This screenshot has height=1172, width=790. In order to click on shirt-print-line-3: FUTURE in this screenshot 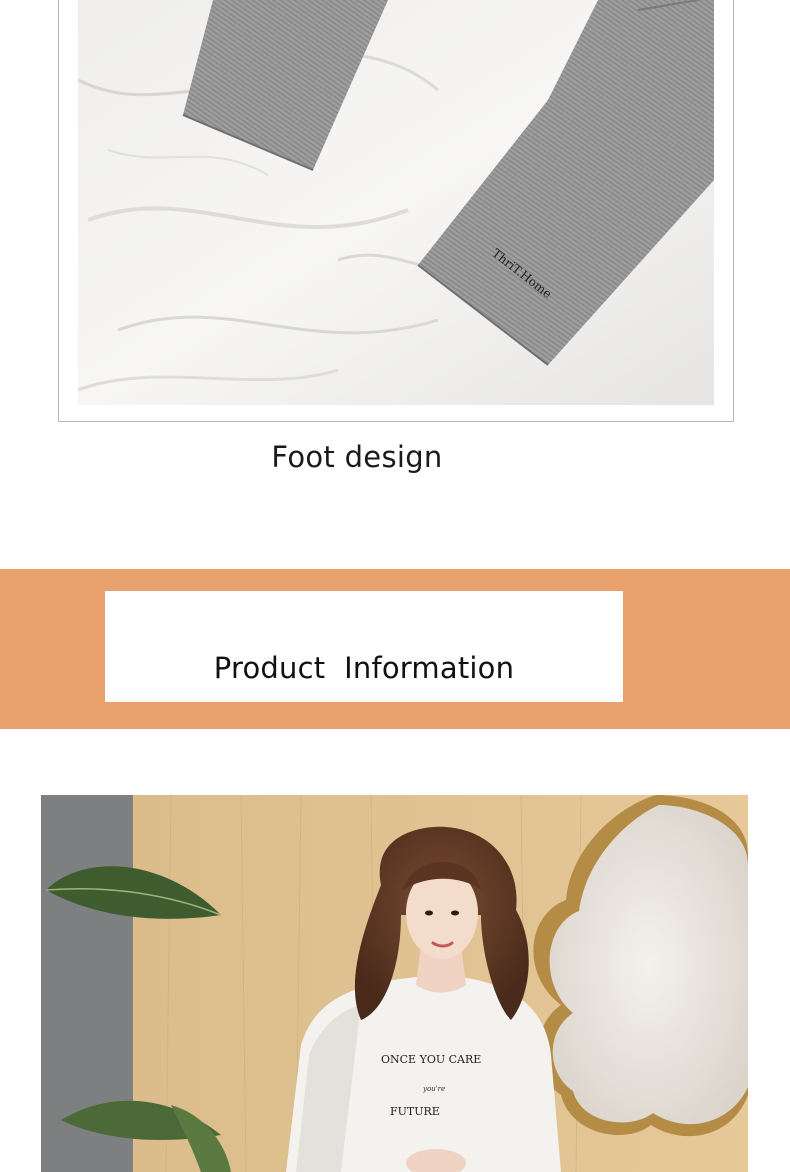, I will do `click(415, 1111)`.